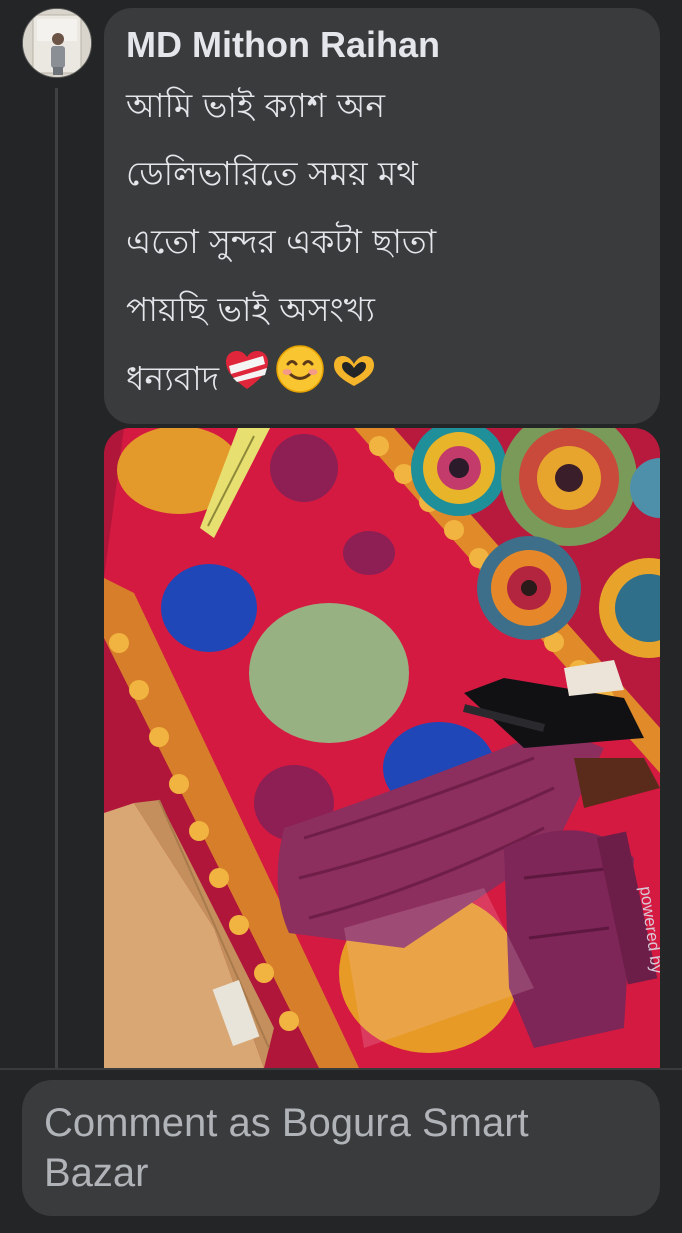  I want to click on comment-line: আমি ভাই ক্যাশ অন, so click(256, 105).